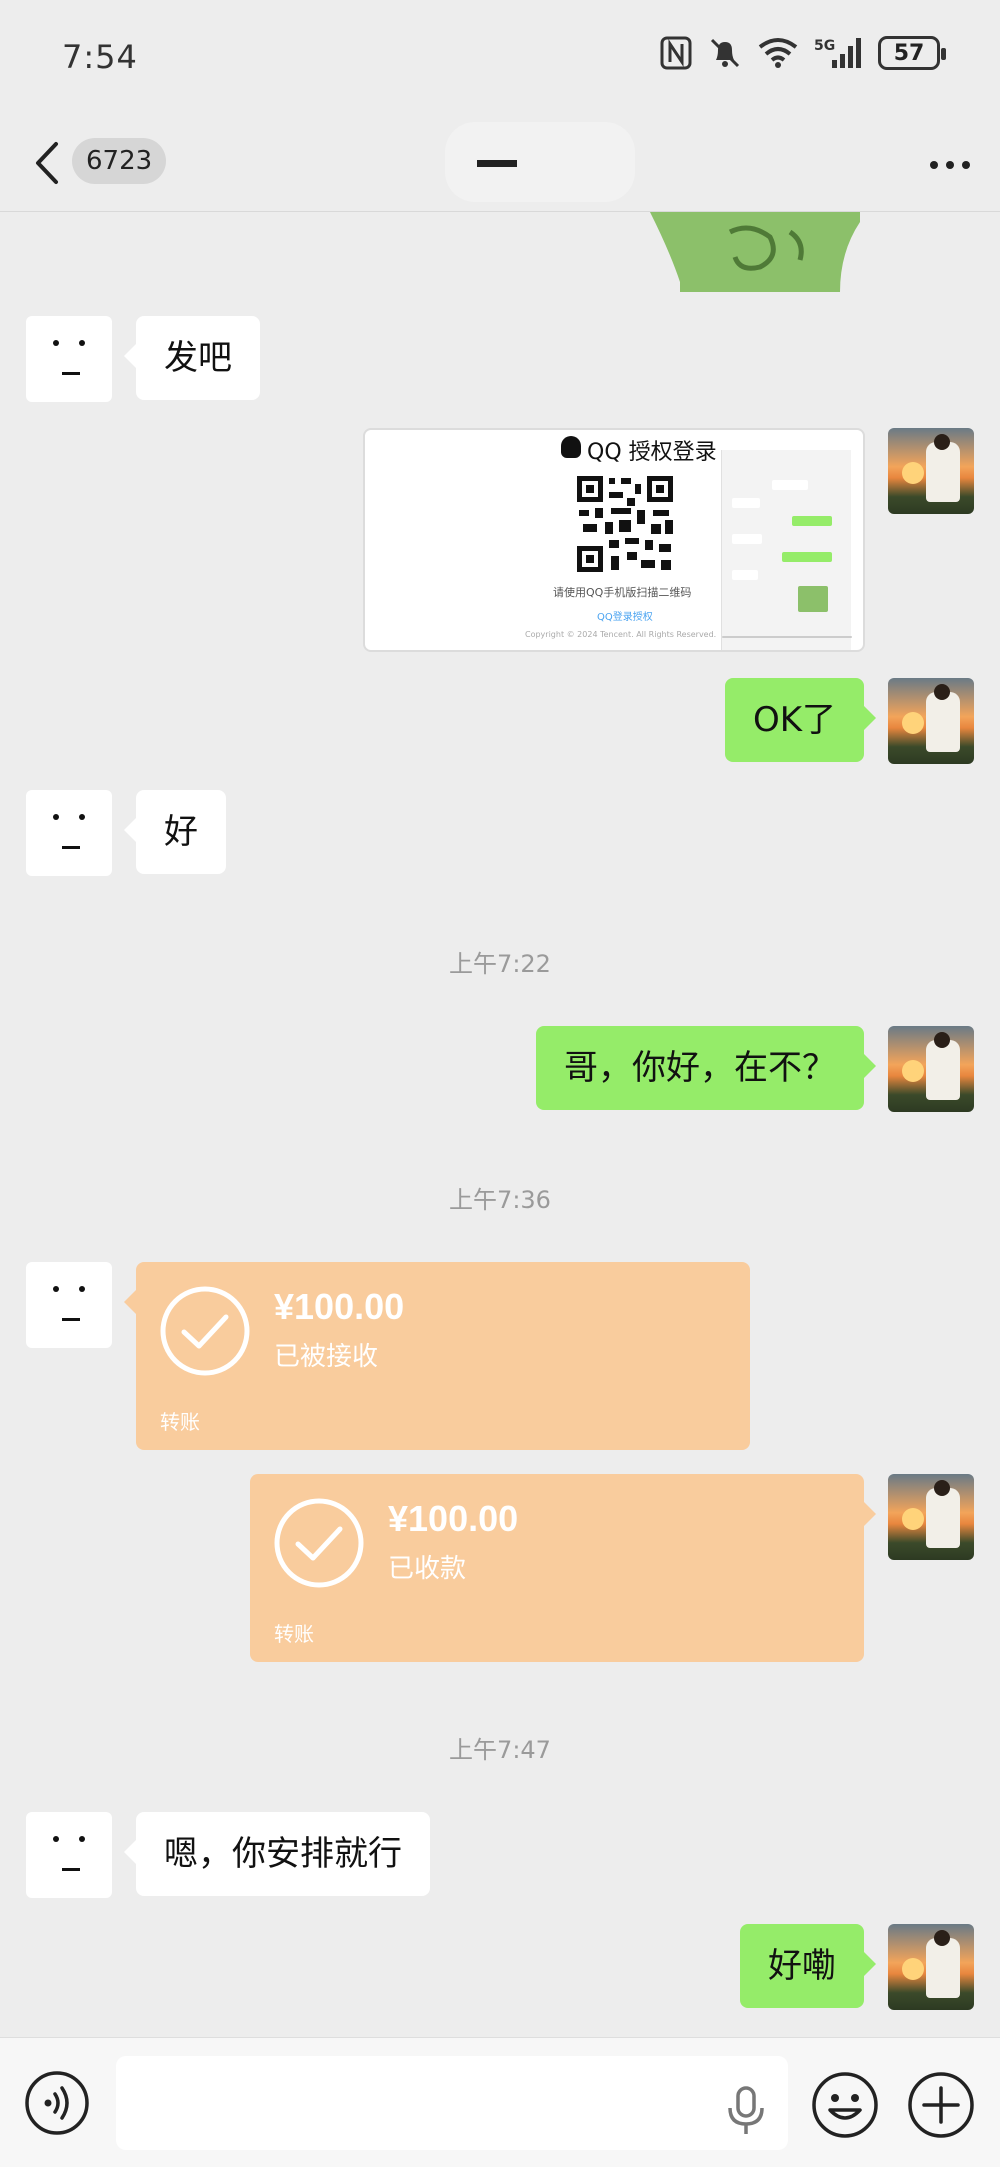  I want to click on qq-penguin-icon, so click(571, 447).